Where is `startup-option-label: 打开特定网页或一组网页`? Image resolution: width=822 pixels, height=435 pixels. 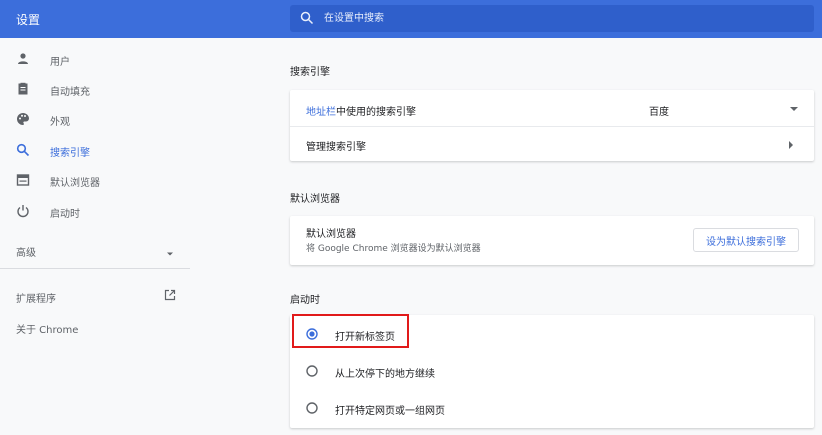
startup-option-label: 打开特定网页或一组网页 is located at coordinates (390, 411).